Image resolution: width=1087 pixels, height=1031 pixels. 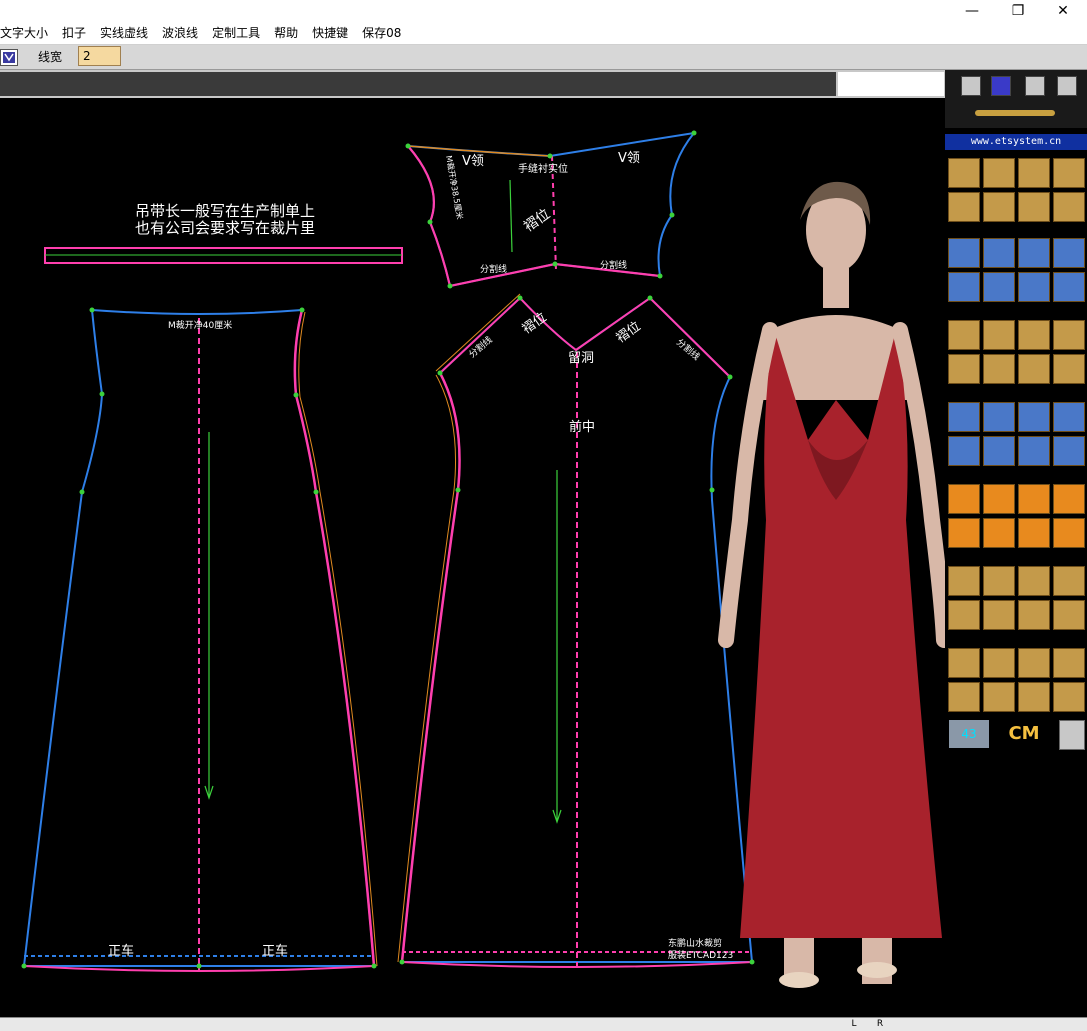 I want to click on tool-button-5-icon, so click(x=999, y=207).